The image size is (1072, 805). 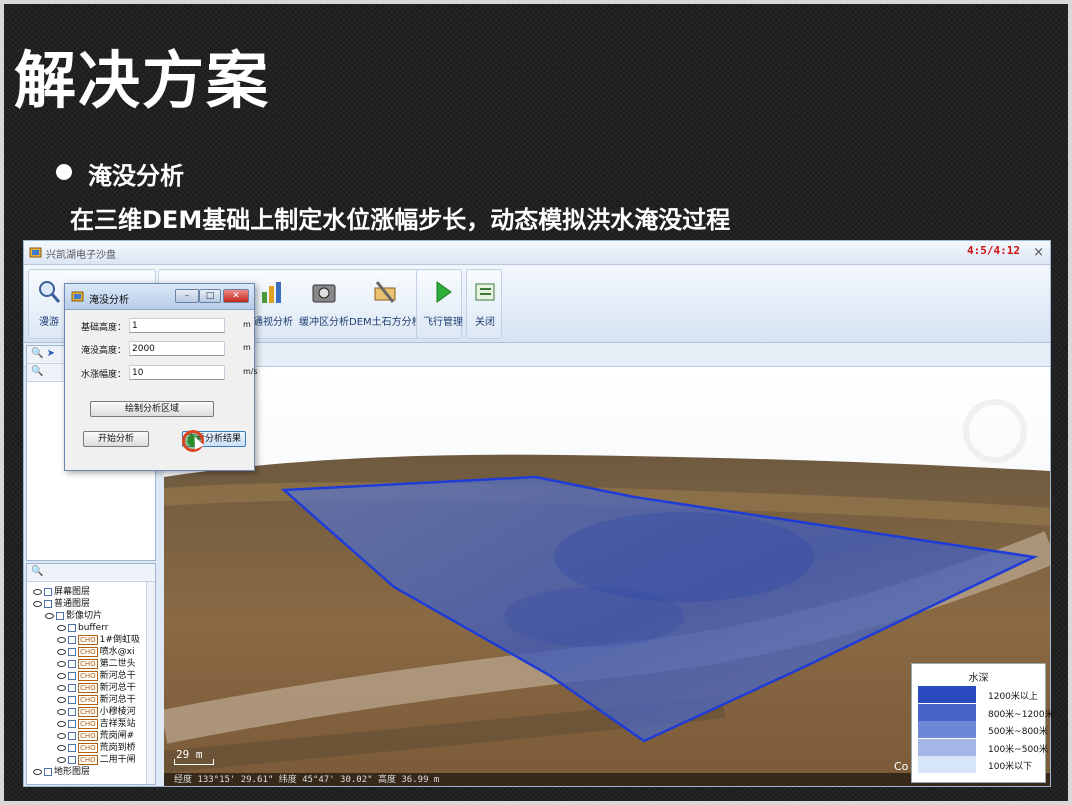 What do you see at coordinates (177, 372) in the screenshot?
I see `rise-rate-input` at bounding box center [177, 372].